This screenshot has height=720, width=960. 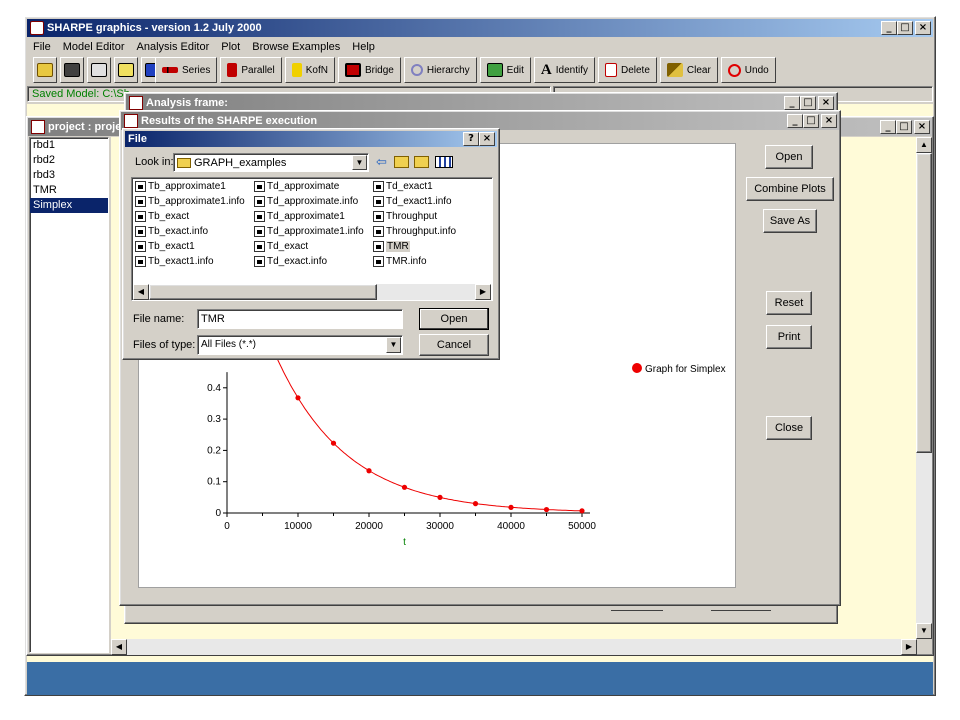 What do you see at coordinates (263, 292) in the screenshot?
I see `file-scroll-thumb` at bounding box center [263, 292].